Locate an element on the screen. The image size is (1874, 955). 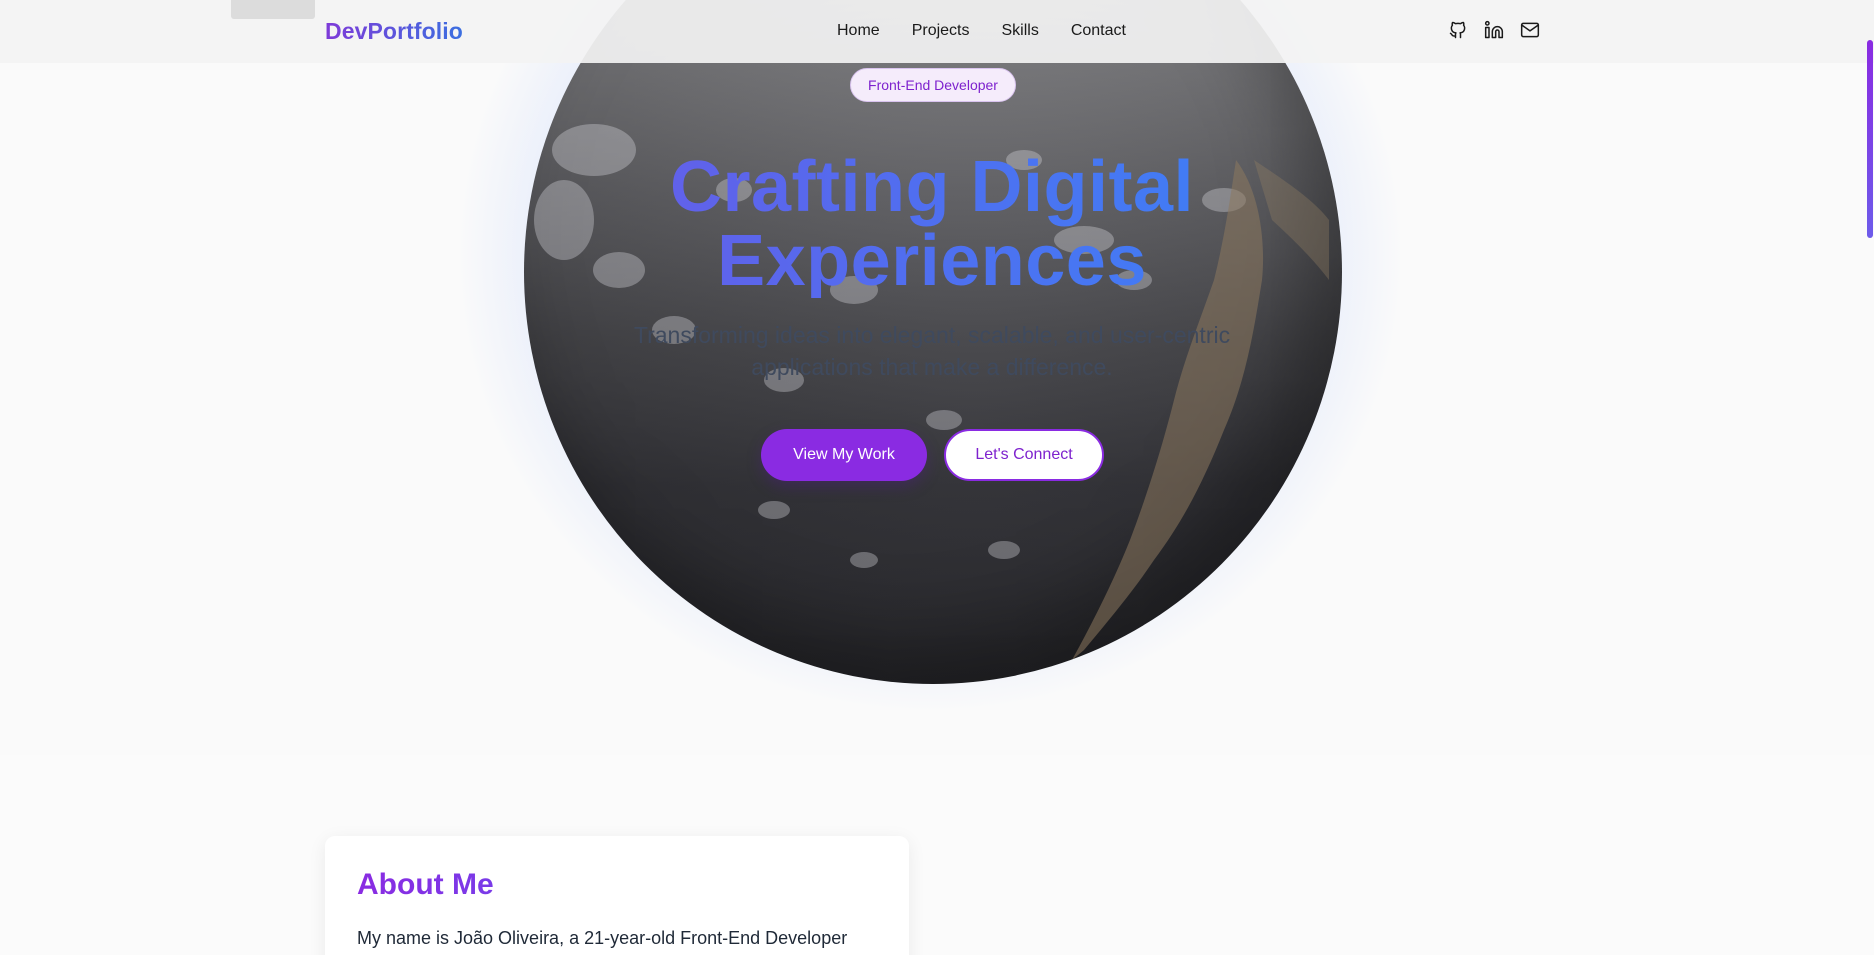
nav-links: Home Projects Skills Contact is located at coordinates (997, 31).